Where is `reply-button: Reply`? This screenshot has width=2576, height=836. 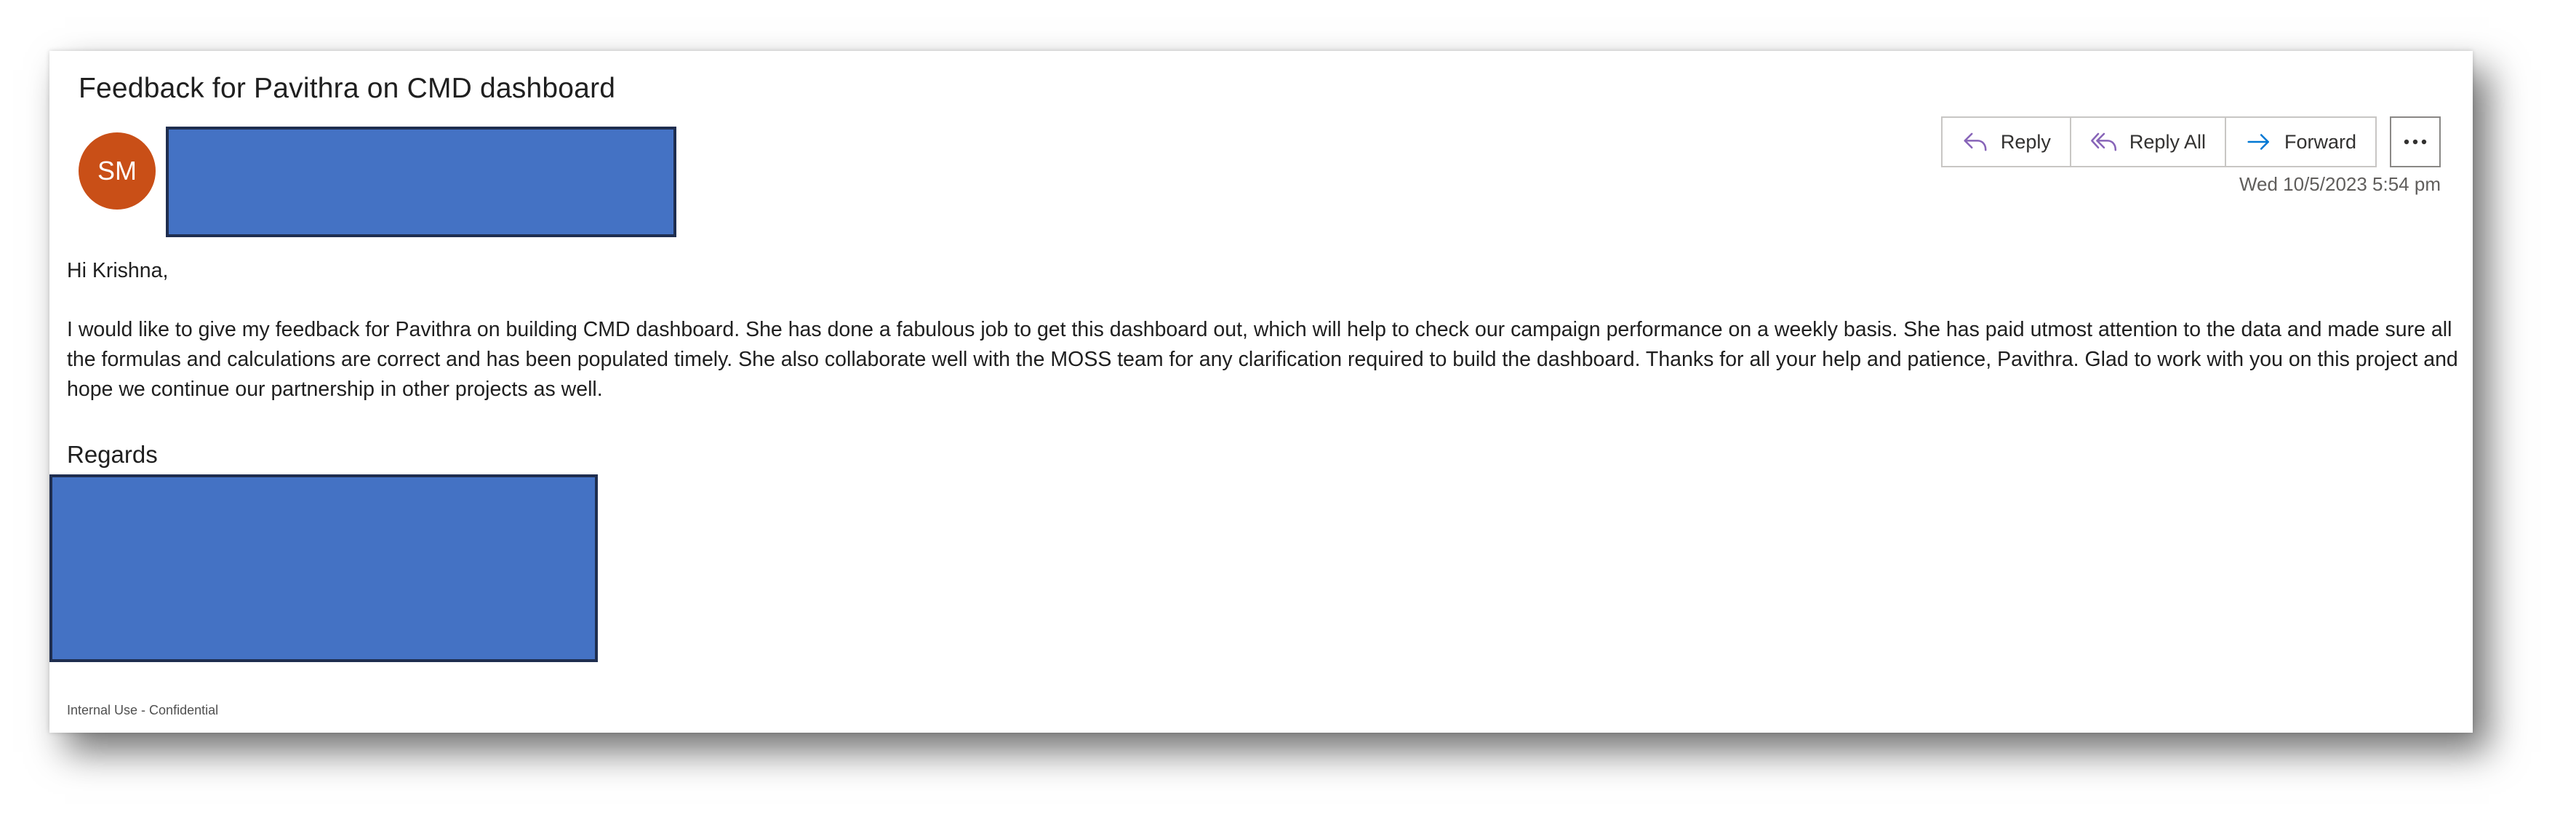
reply-button: Reply is located at coordinates (2006, 142).